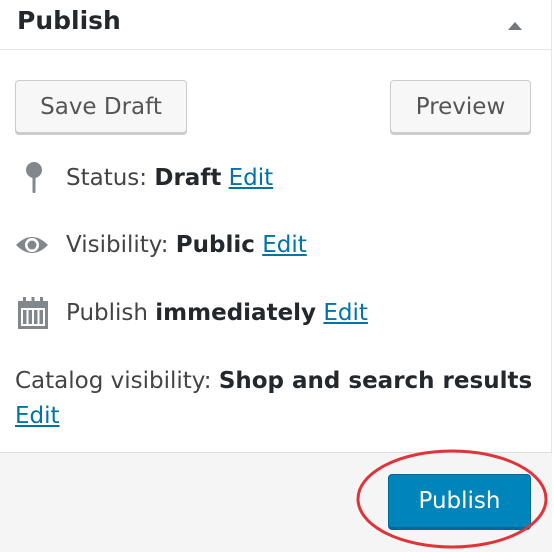 The height and width of the screenshot is (552, 554). I want to click on edit-catalog-visibility-link: Edit, so click(37, 416).